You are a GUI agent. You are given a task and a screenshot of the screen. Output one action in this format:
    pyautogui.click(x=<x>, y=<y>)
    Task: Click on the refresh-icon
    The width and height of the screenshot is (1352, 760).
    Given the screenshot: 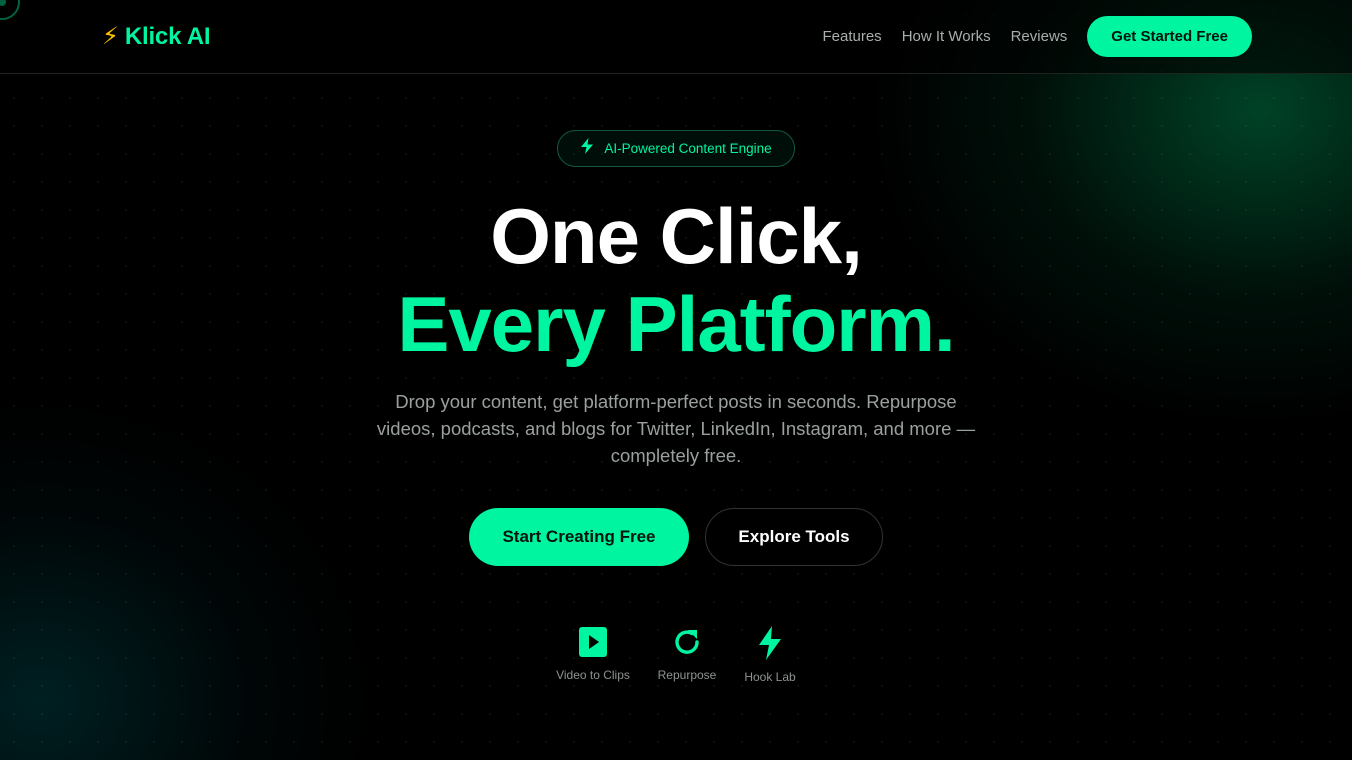 What is the action you would take?
    pyautogui.click(x=687, y=642)
    